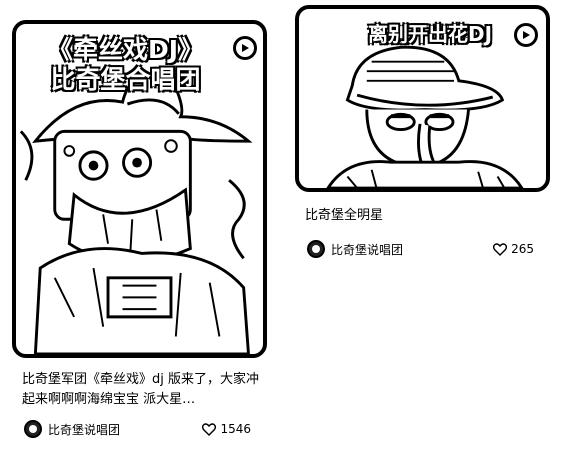  Describe the element at coordinates (139, 429) in the screenshot. I see `card-meta: 比奇堡说唱团 1546` at that location.